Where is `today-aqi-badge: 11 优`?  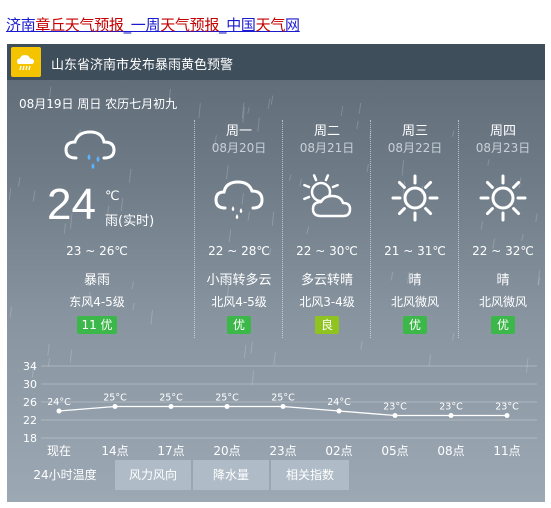 today-aqi-badge: 11 优 is located at coordinates (97, 325).